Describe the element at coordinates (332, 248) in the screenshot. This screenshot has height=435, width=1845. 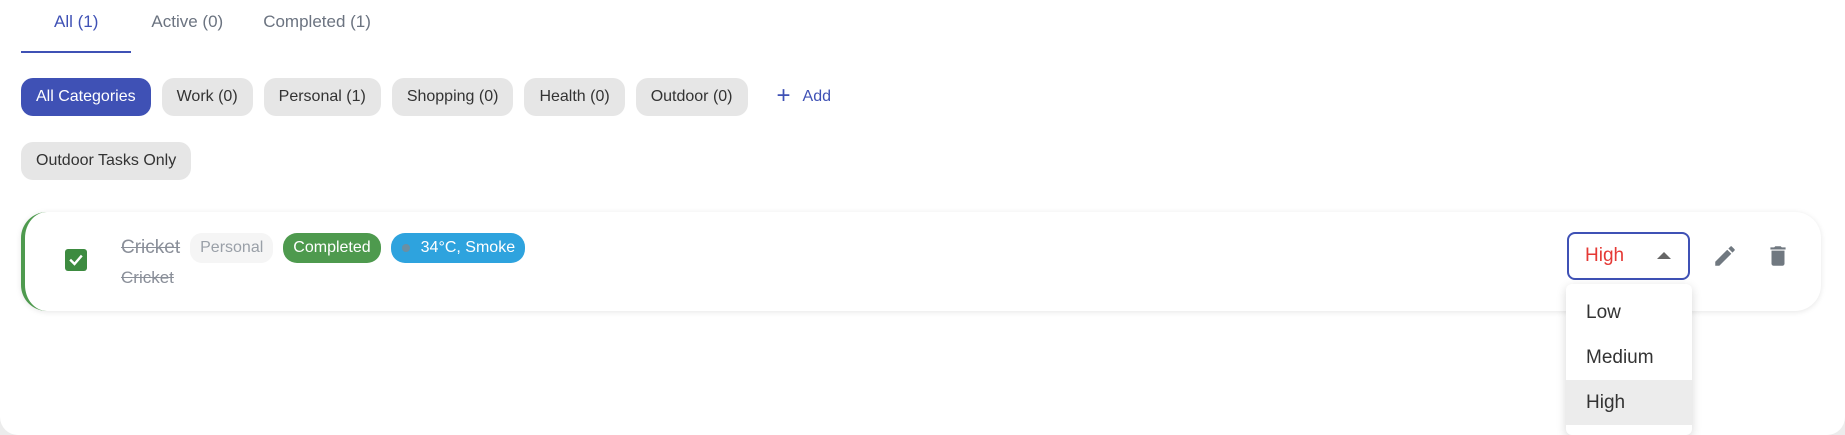
I see `status-badge: Completed` at that location.